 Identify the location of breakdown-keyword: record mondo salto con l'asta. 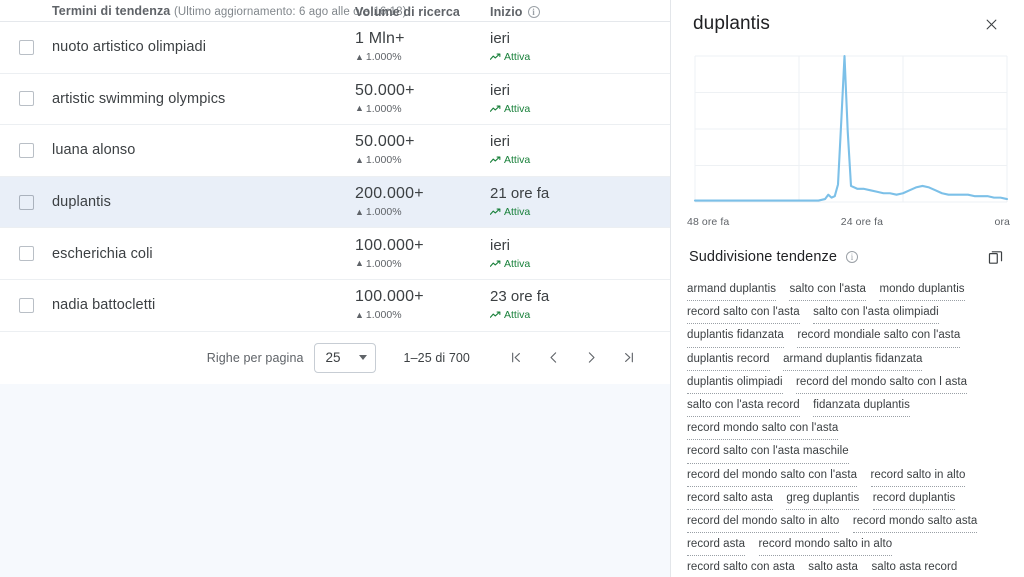
(763, 430).